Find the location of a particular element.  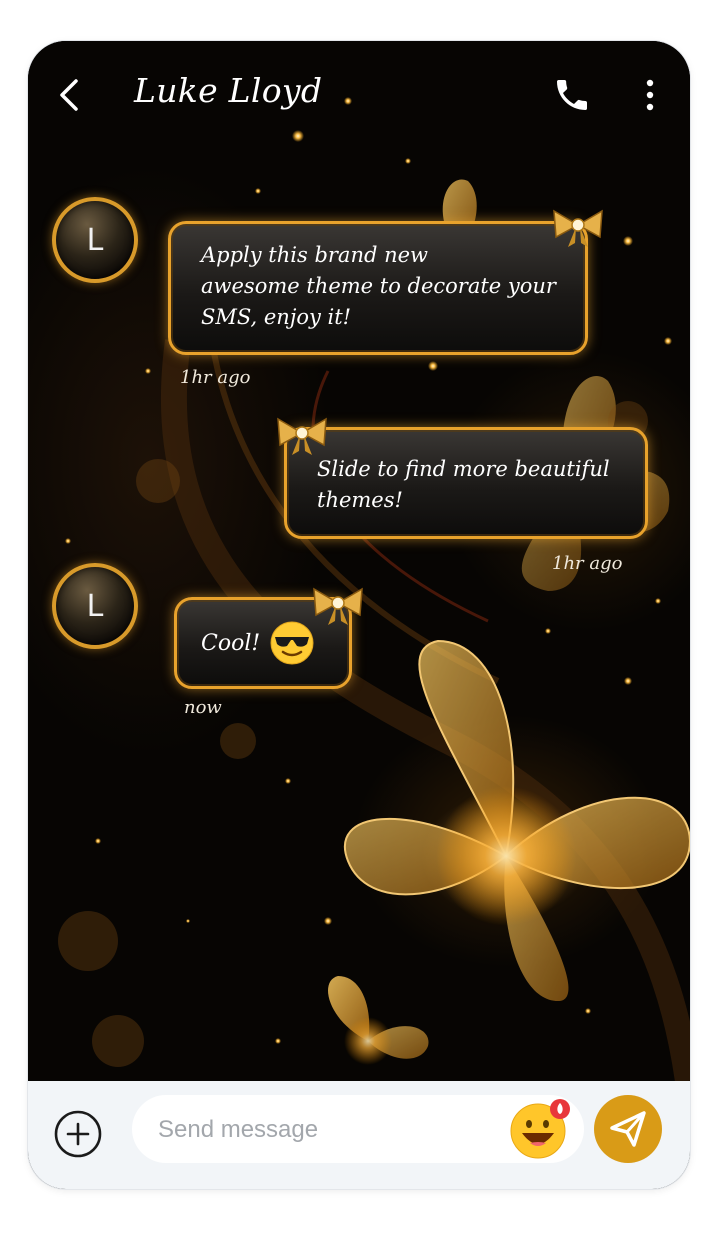

contact-name: Luke Lloyd is located at coordinates (228, 90).